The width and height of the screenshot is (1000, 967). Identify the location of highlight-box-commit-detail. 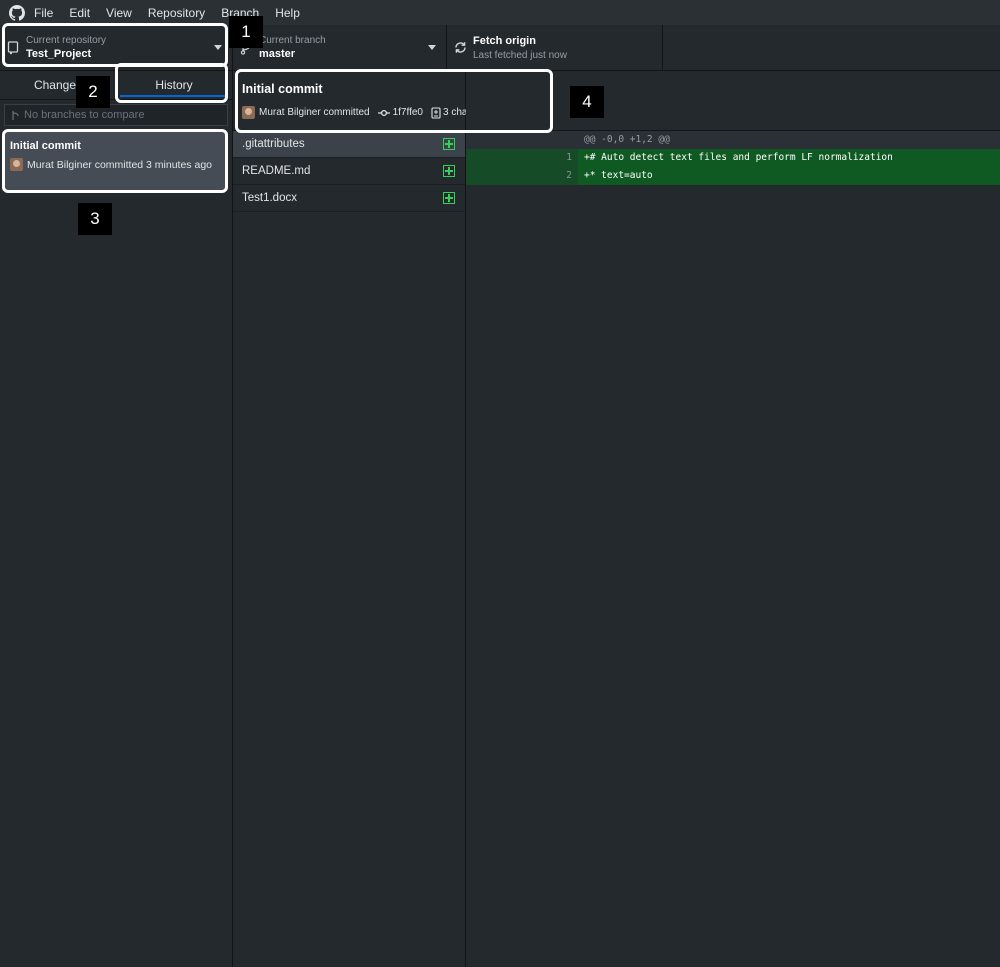
(394, 101).